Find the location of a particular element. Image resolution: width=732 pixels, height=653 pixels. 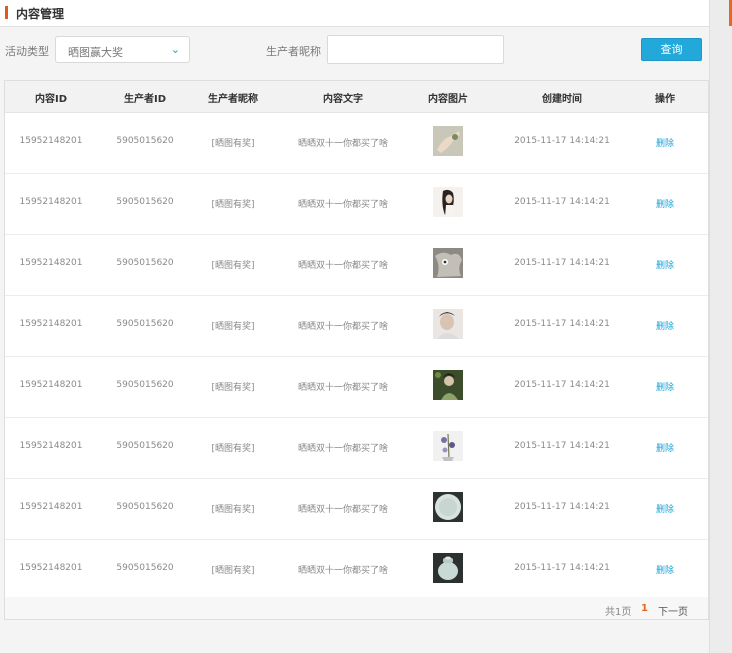

activity-type-label: 活动类型 is located at coordinates (27, 51).